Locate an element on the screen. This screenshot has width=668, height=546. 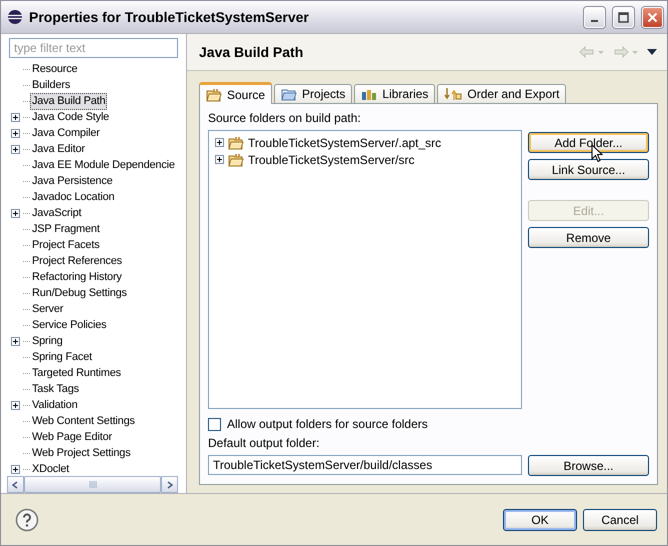
tree-item: Web Content Settings is located at coordinates (83, 421).